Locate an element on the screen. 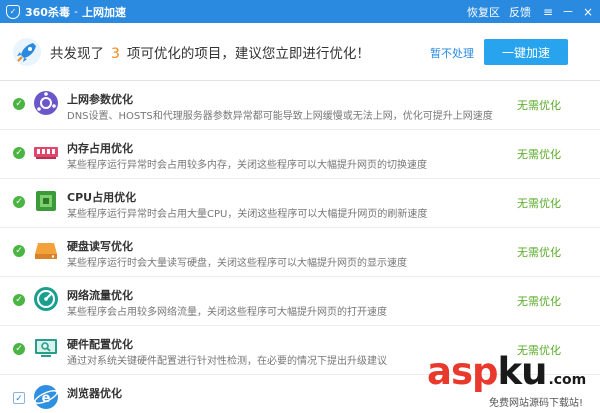 This screenshot has height=413, width=600. browser-icon: e is located at coordinates (46, 397).